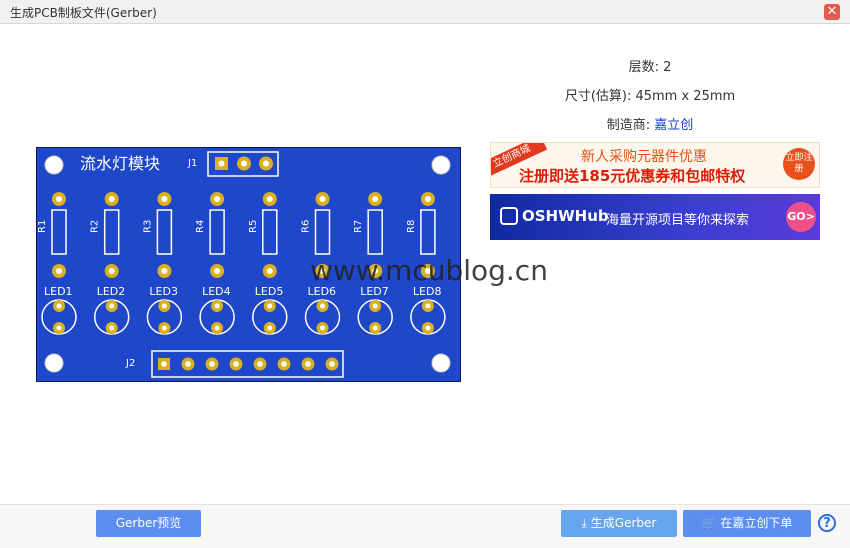 Image resolution: width=850 pixels, height=548 pixels. I want to click on order-label: 在嘉立创下单, so click(756, 523).